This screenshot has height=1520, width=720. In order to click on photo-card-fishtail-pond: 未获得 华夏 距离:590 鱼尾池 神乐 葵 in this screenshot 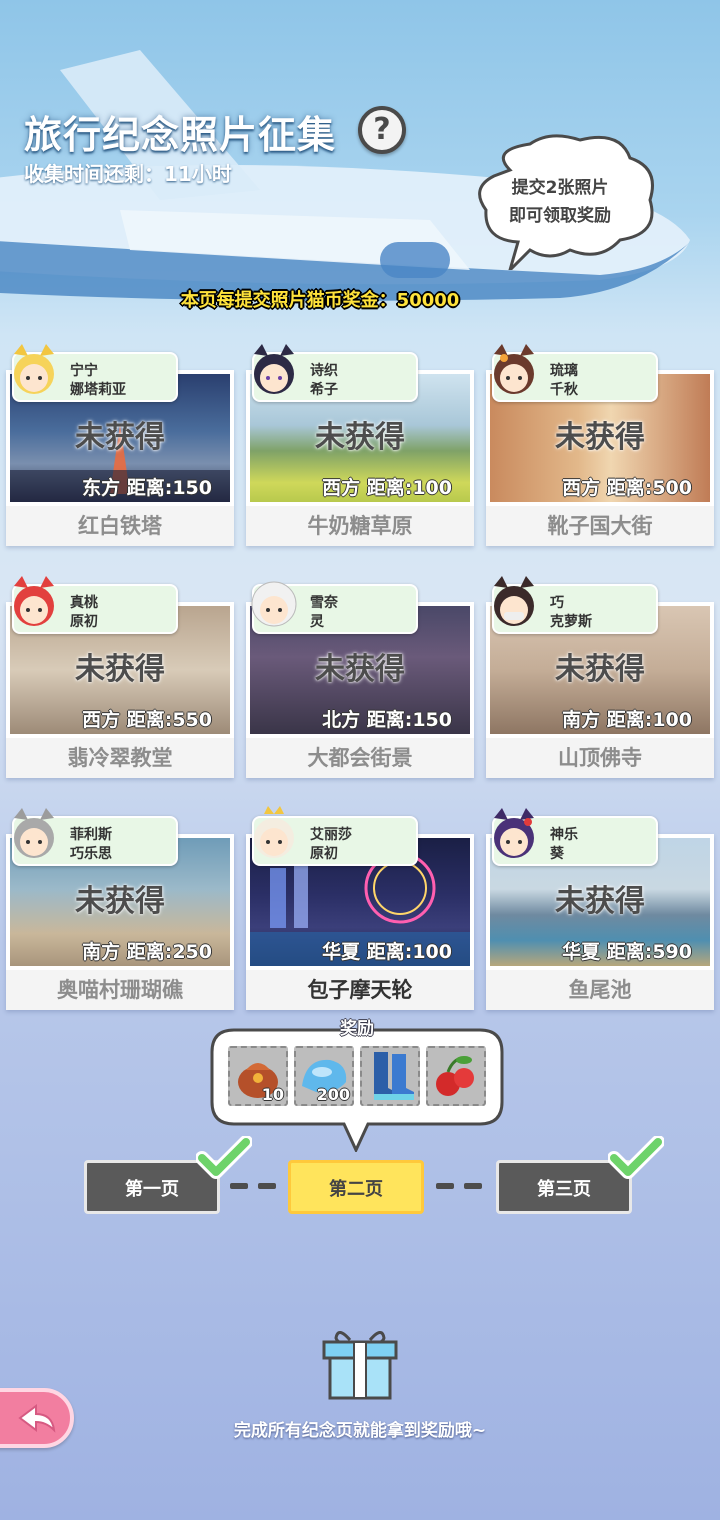, I will do `click(600, 907)`.